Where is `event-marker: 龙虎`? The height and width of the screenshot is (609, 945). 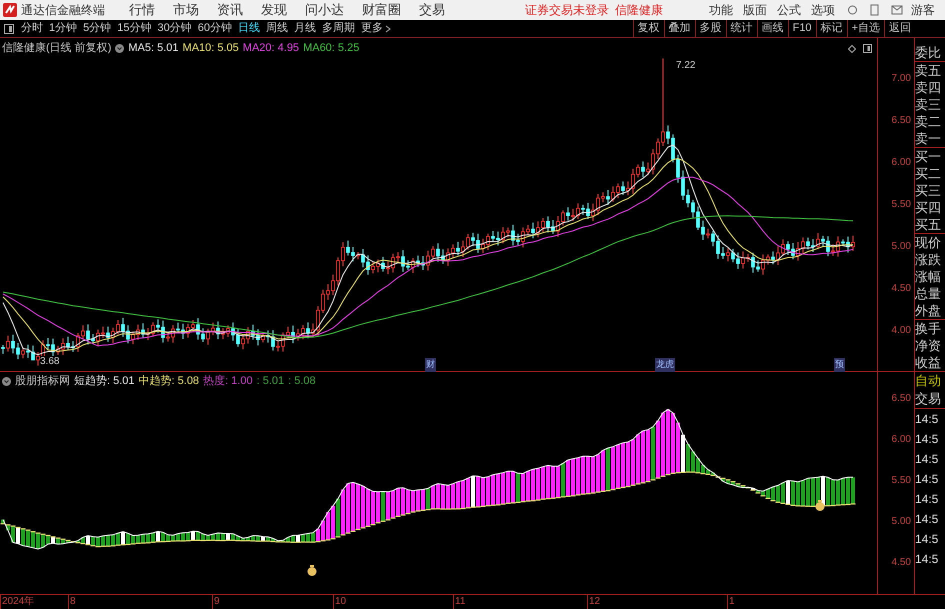 event-marker: 龙虎 is located at coordinates (665, 365).